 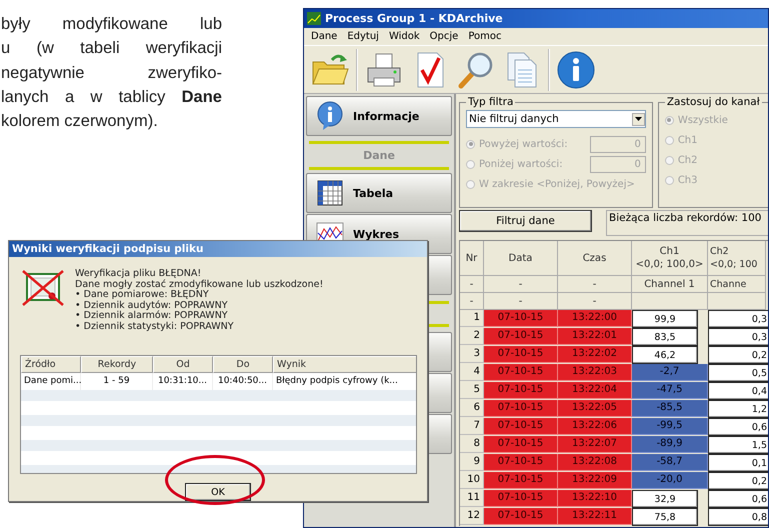 I want to click on paragraph-line: negatywnie zweryfiko-, so click(x=111, y=73).